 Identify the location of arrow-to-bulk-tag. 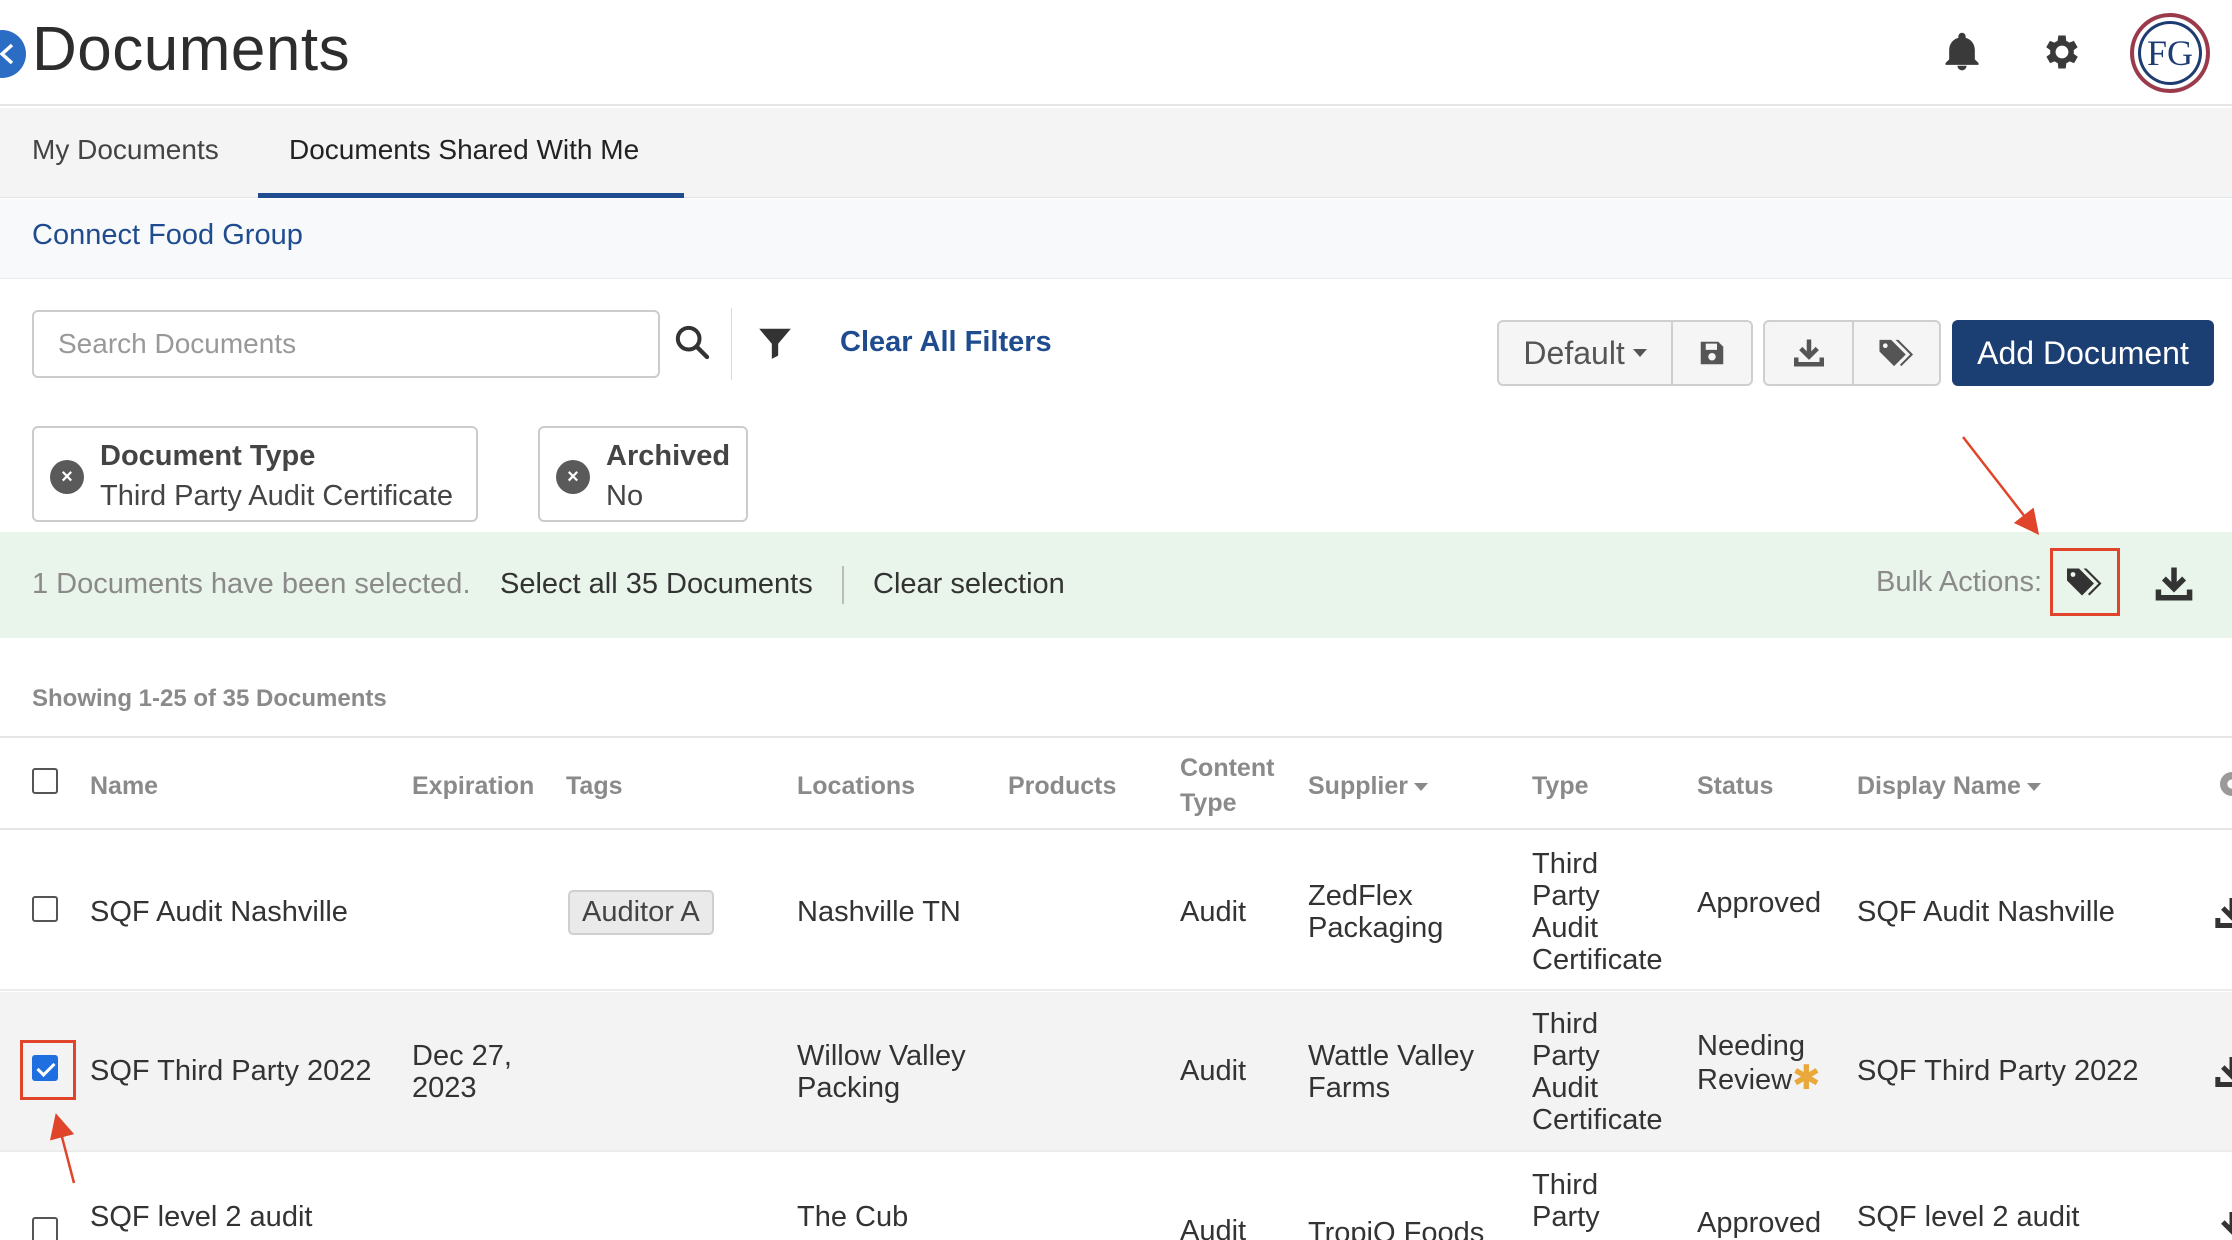
(2001, 485).